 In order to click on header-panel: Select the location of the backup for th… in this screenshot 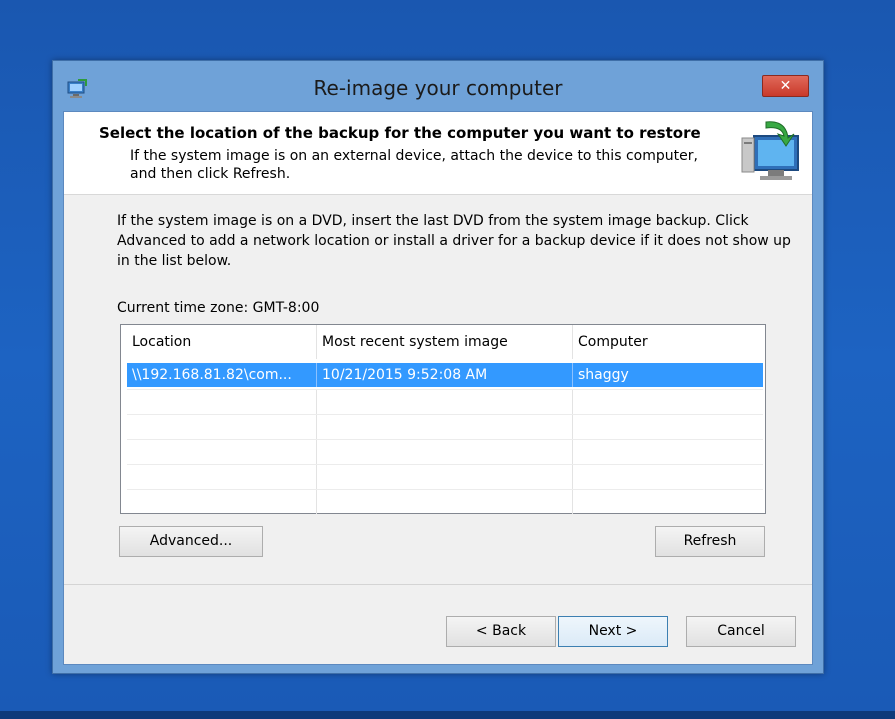, I will do `click(438, 153)`.